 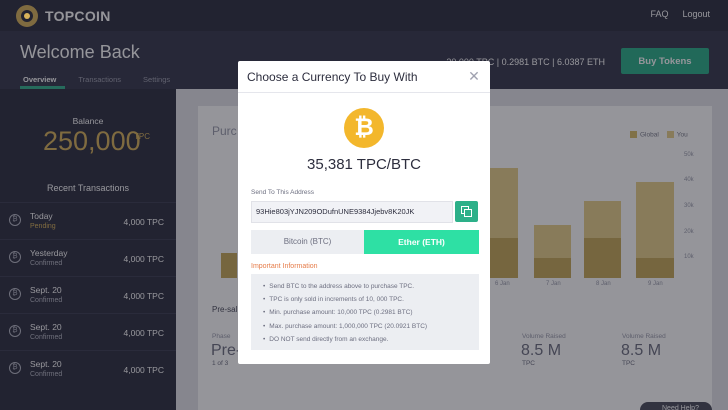 What do you see at coordinates (371, 339) in the screenshot?
I see `info-item: DO NOT send directly from an exchange.` at bounding box center [371, 339].